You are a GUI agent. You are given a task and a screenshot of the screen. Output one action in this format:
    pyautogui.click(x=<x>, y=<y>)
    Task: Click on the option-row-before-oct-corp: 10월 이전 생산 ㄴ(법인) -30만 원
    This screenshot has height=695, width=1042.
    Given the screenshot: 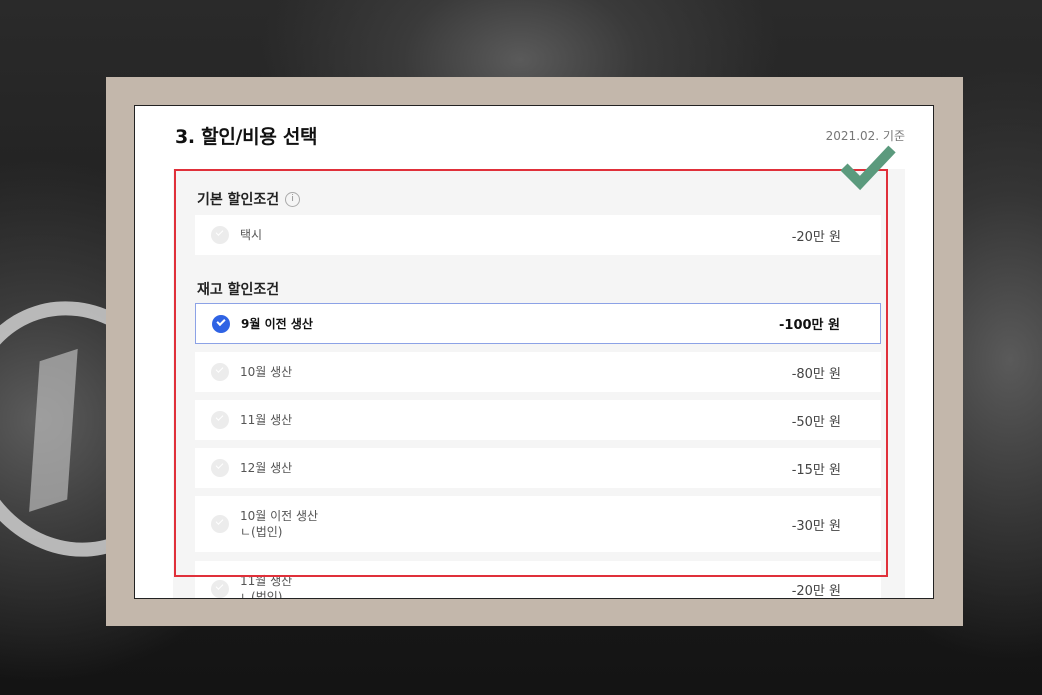 What is the action you would take?
    pyautogui.click(x=538, y=524)
    